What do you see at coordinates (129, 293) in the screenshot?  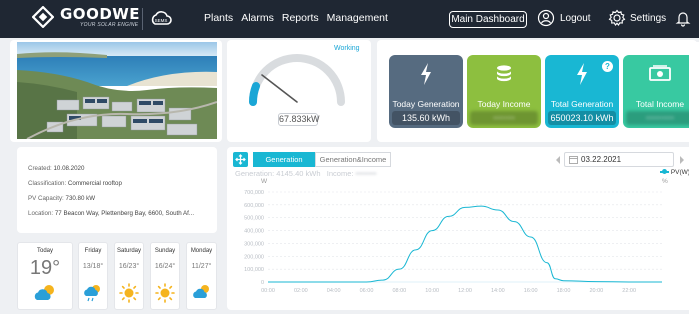 I see `sun-icon` at bounding box center [129, 293].